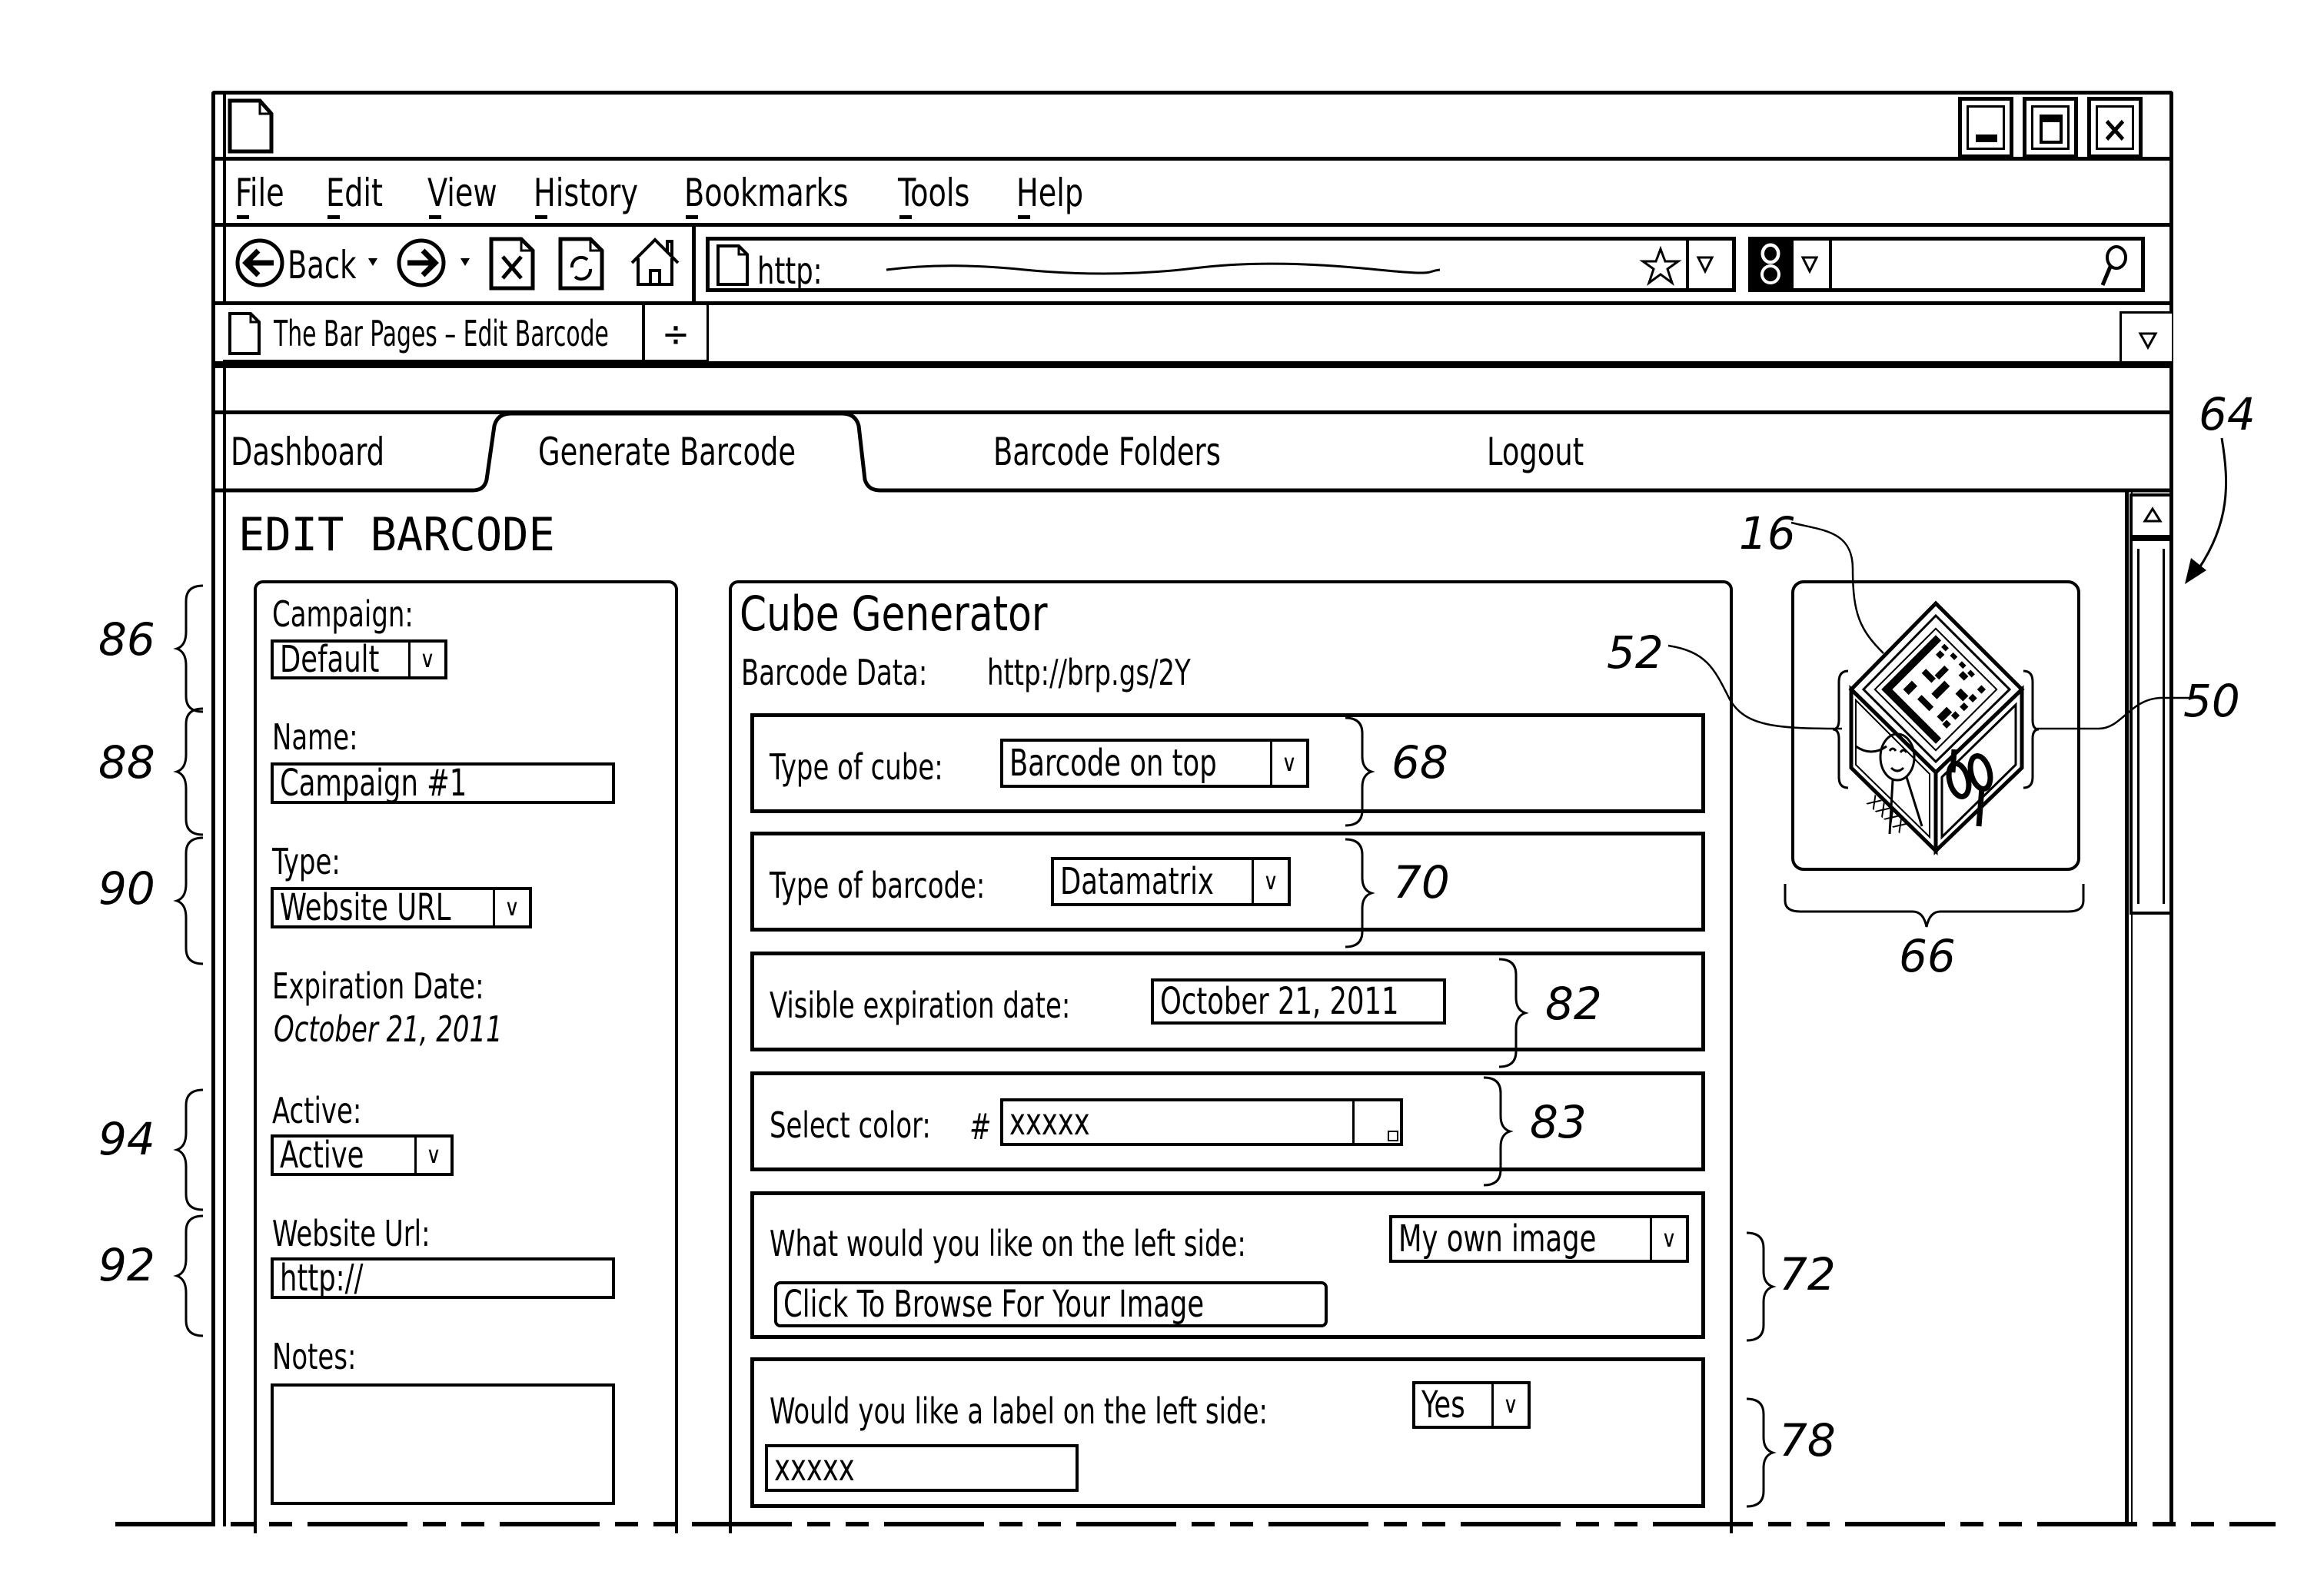 The image size is (2324, 1581). Describe the element at coordinates (462, 193) in the screenshot. I see `menu-view: View` at that location.